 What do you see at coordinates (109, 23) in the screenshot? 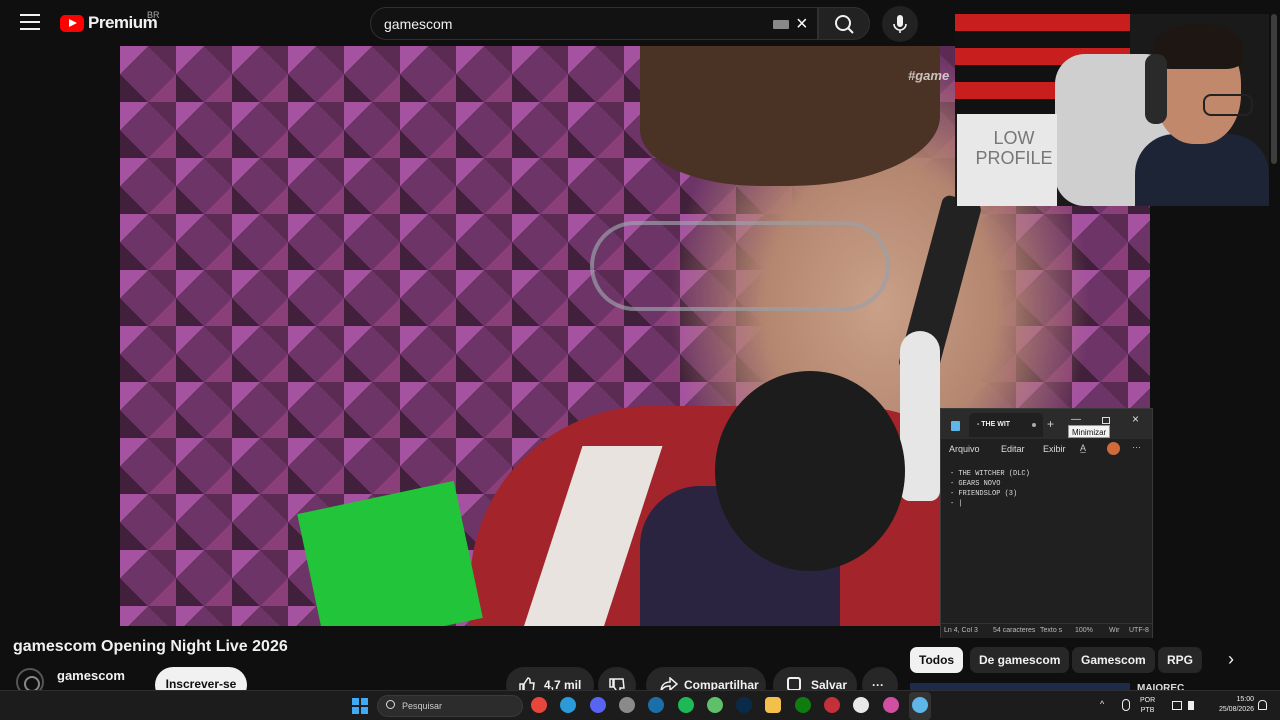
I see `youtube-logo: Premium` at bounding box center [109, 23].